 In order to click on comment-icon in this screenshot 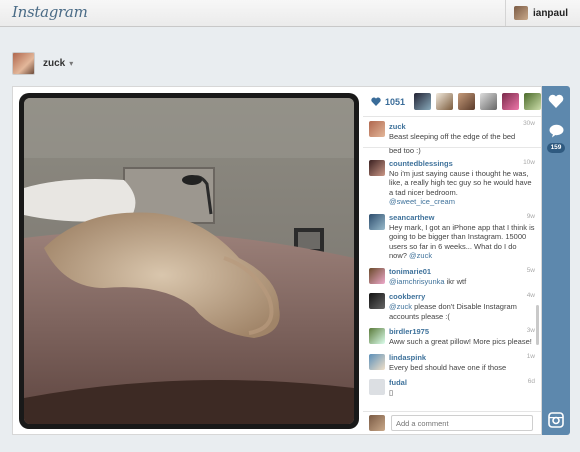, I will do `click(556, 131)`.